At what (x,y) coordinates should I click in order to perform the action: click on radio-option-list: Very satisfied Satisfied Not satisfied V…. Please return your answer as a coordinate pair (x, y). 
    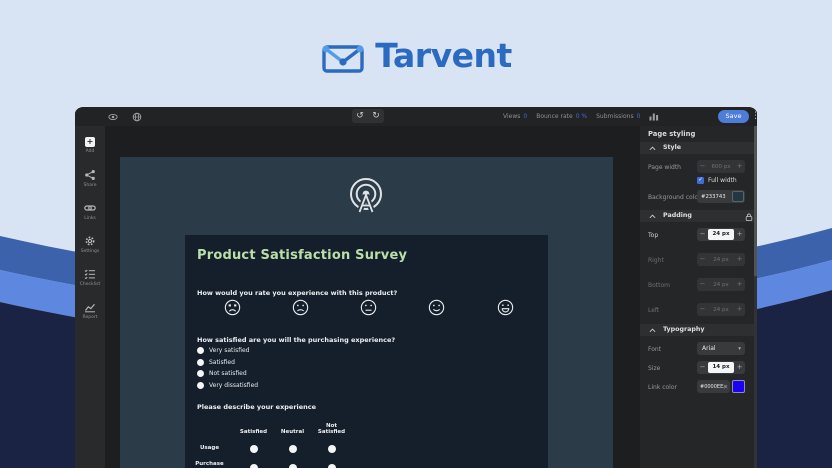
    Looking at the image, I should click on (227, 368).